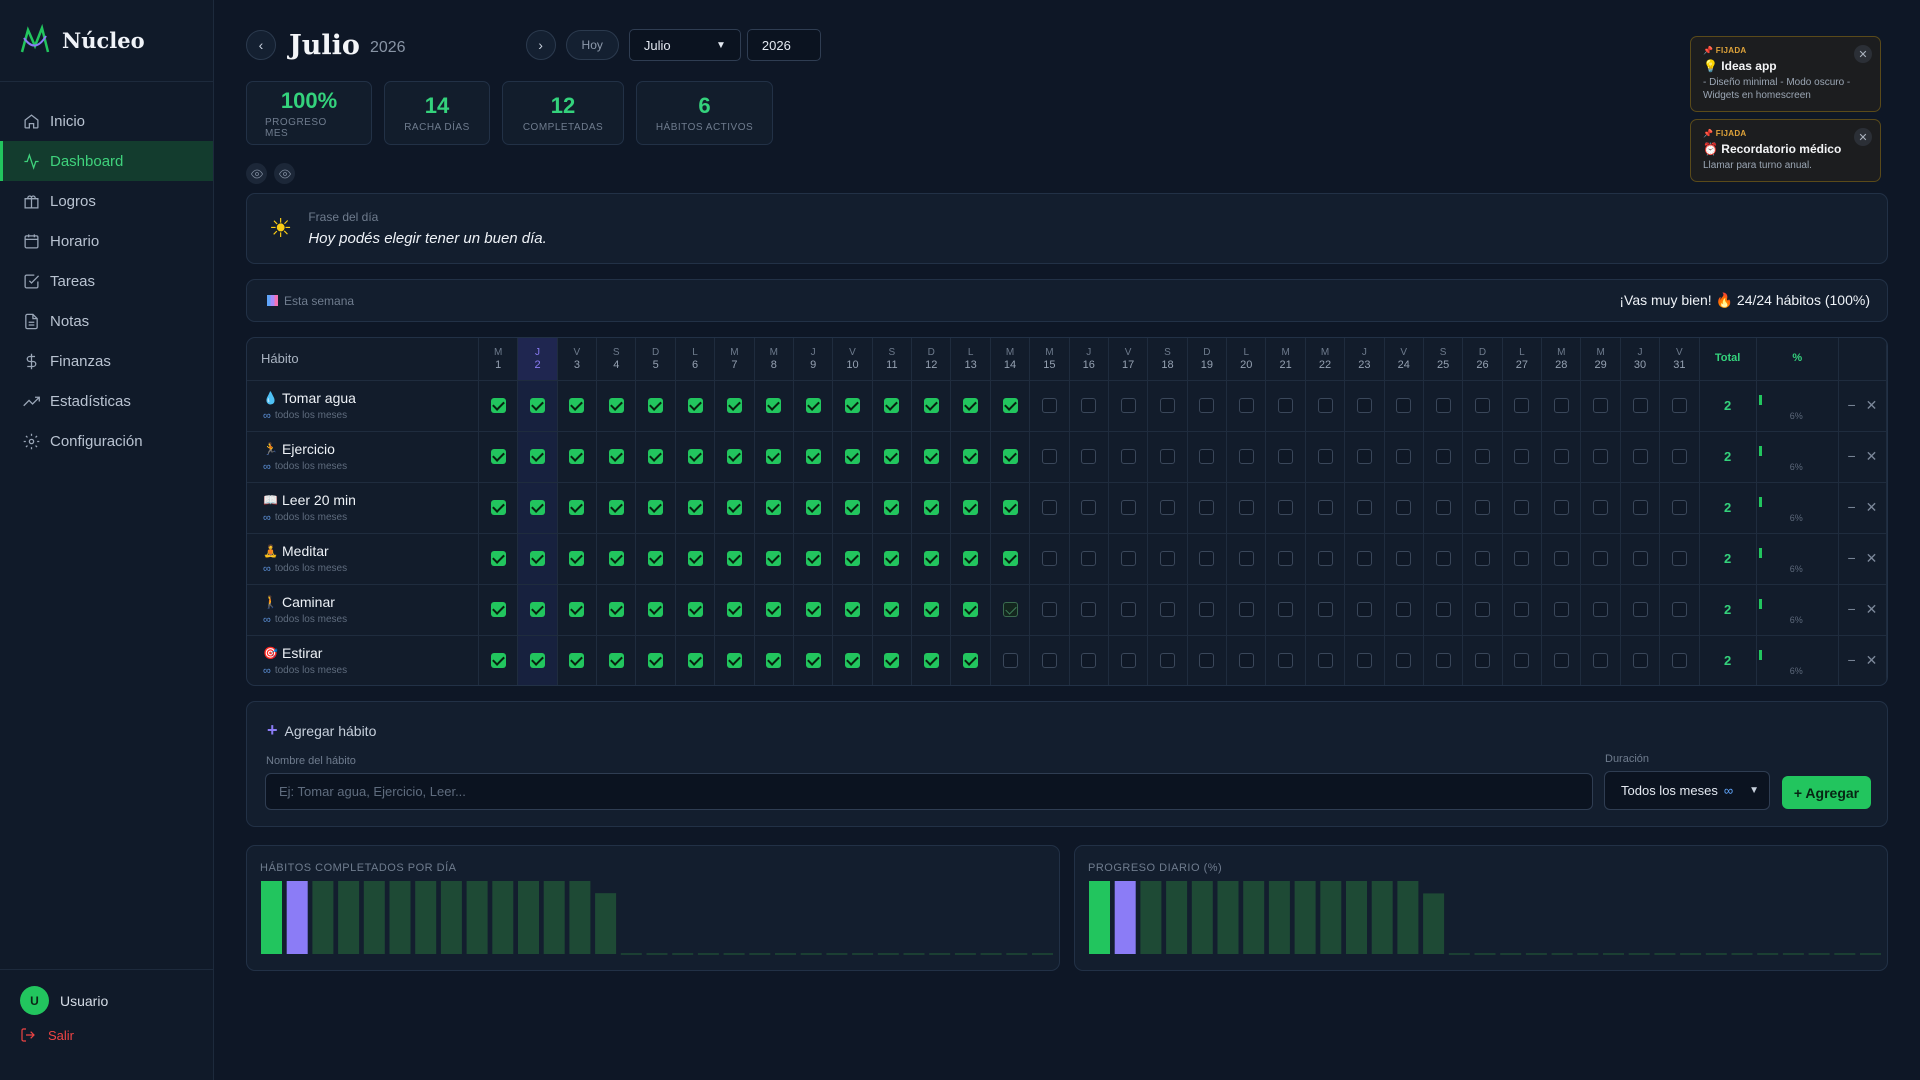 The height and width of the screenshot is (1080, 1920). Describe the element at coordinates (319, 500) in the screenshot. I see `habit-name: Leer 20 min` at that location.